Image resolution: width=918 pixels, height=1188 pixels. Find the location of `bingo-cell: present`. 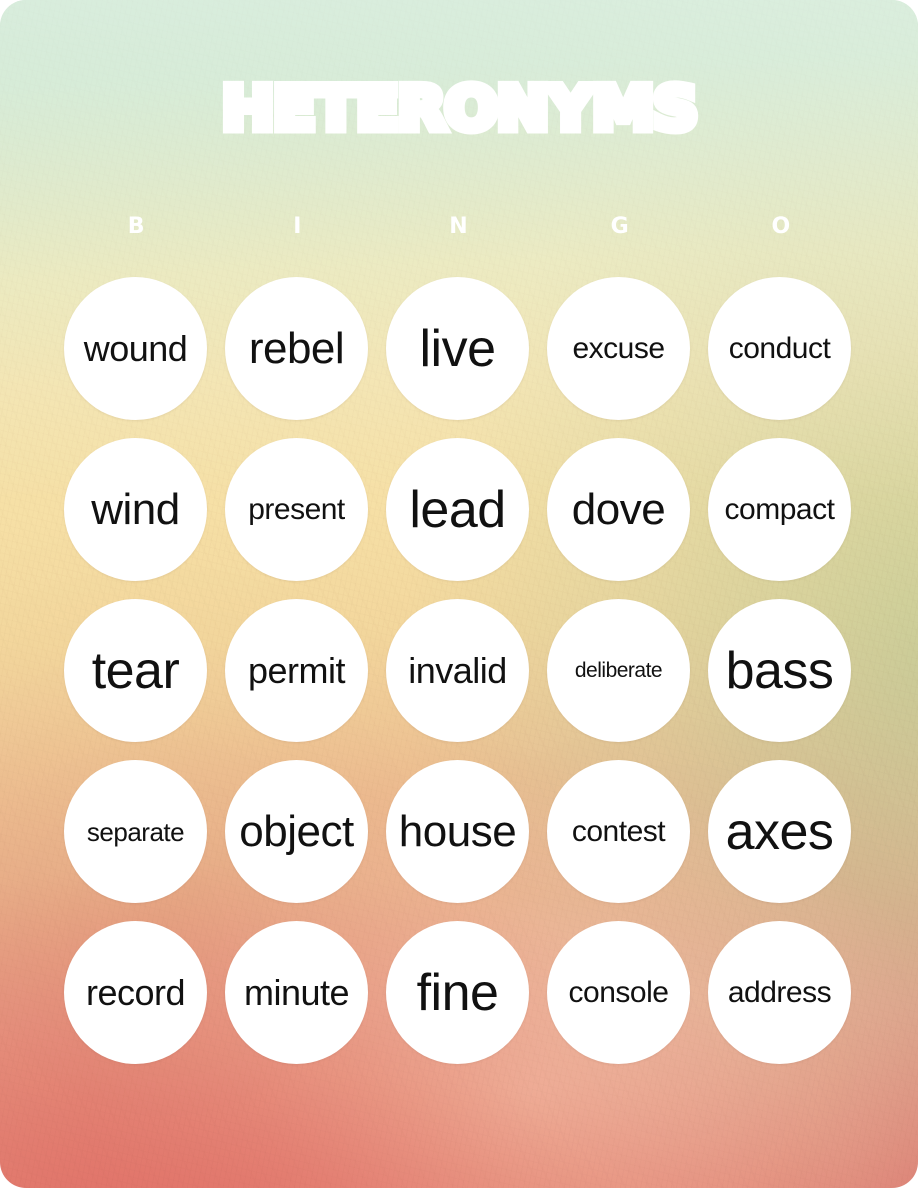

bingo-cell: present is located at coordinates (296, 509).